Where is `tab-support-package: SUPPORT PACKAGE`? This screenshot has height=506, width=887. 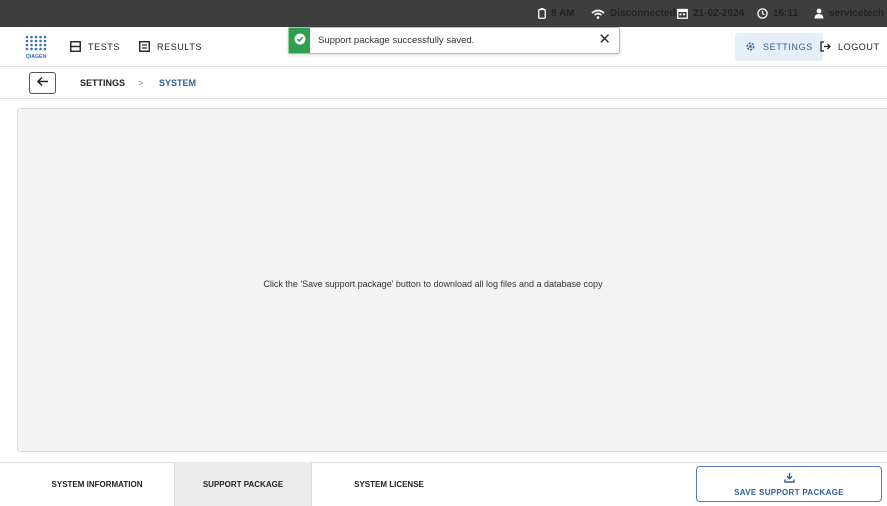 tab-support-package: SUPPORT PACKAGE is located at coordinates (243, 484).